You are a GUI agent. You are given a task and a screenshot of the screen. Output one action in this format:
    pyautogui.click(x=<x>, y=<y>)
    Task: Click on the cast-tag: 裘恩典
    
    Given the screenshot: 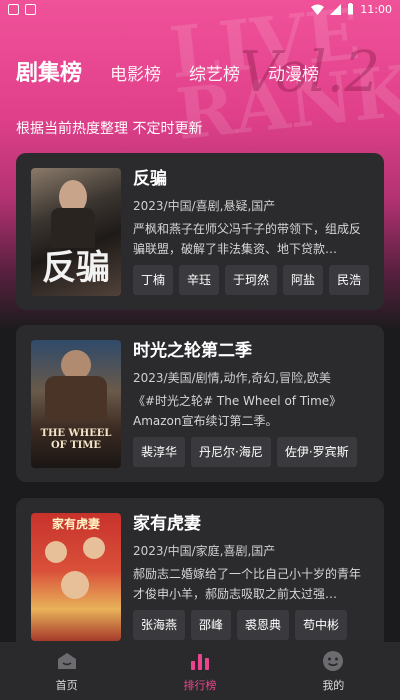 What is the action you would take?
    pyautogui.click(x=263, y=625)
    